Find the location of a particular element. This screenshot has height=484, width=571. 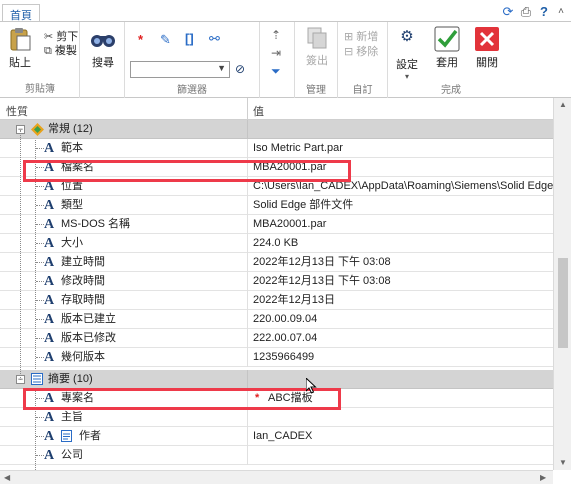

vertical-scrollbar: ▲ ▼ is located at coordinates (562, 284).